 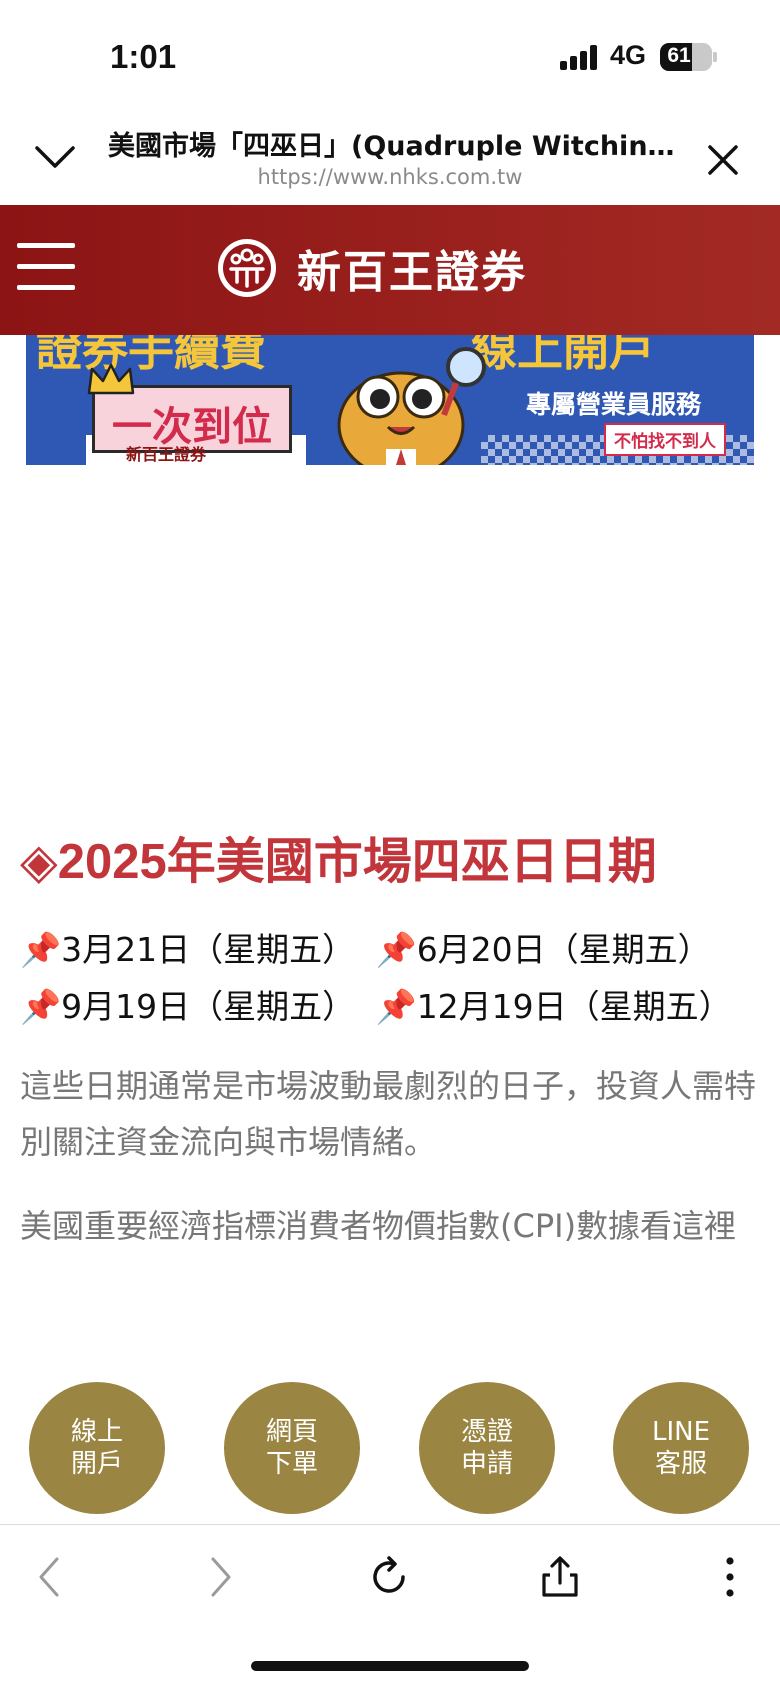 What do you see at coordinates (665, 439) in the screenshot?
I see `banner-tag: 不怕找不到人` at bounding box center [665, 439].